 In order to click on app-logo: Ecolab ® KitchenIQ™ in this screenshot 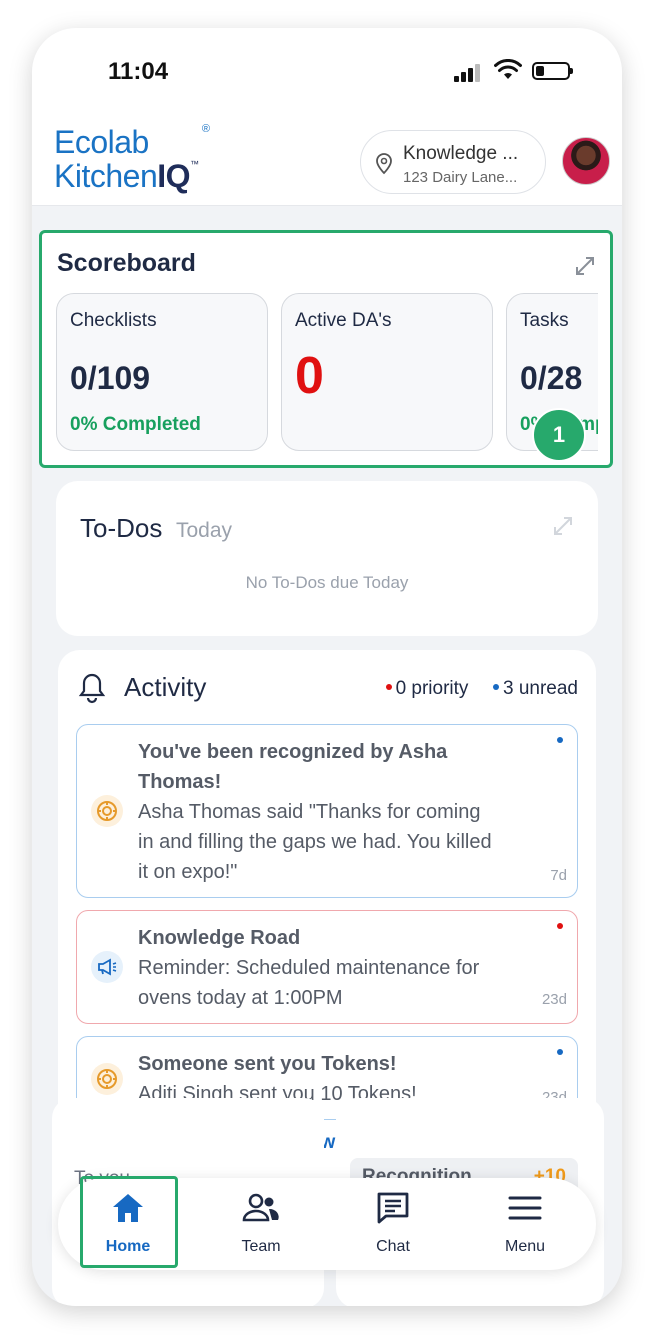, I will do `click(132, 158)`.